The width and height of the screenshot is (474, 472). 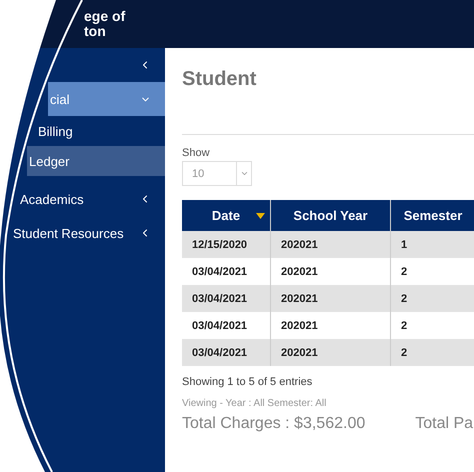 What do you see at coordinates (255, 403) in the screenshot?
I see `viewing-filter: Viewing - Year : All Semester: All` at bounding box center [255, 403].